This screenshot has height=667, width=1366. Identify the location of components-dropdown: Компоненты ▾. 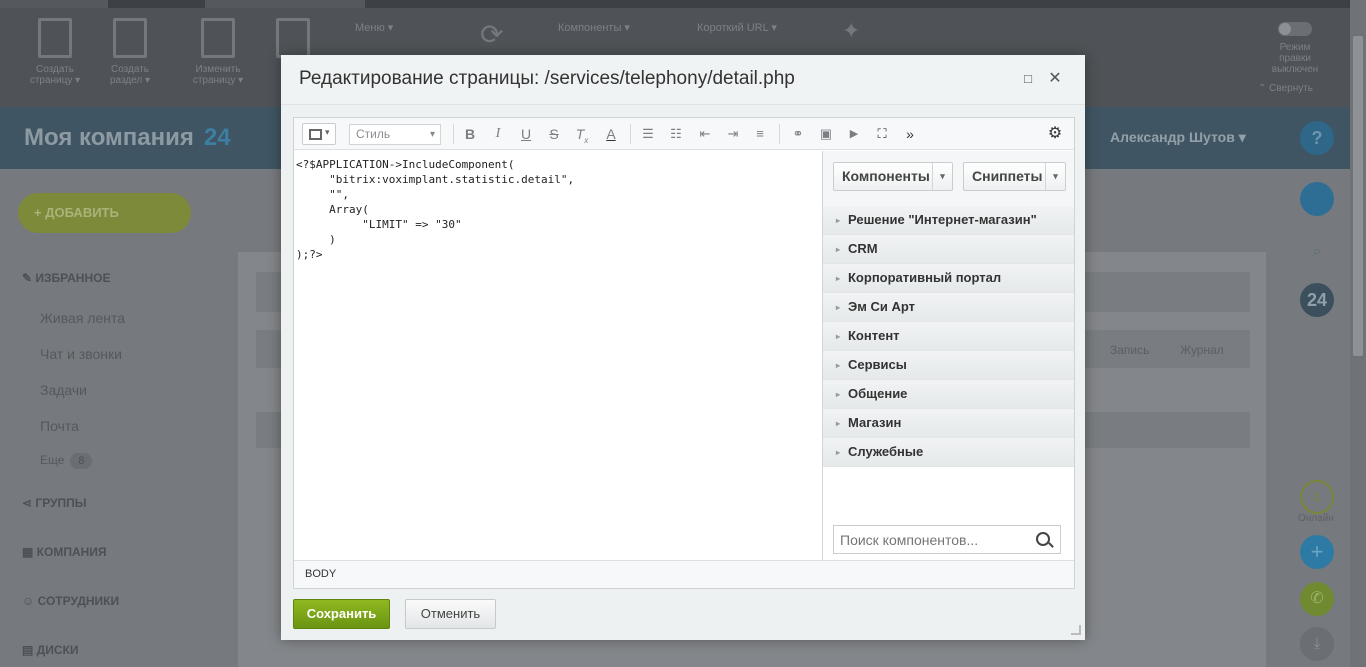
(893, 176).